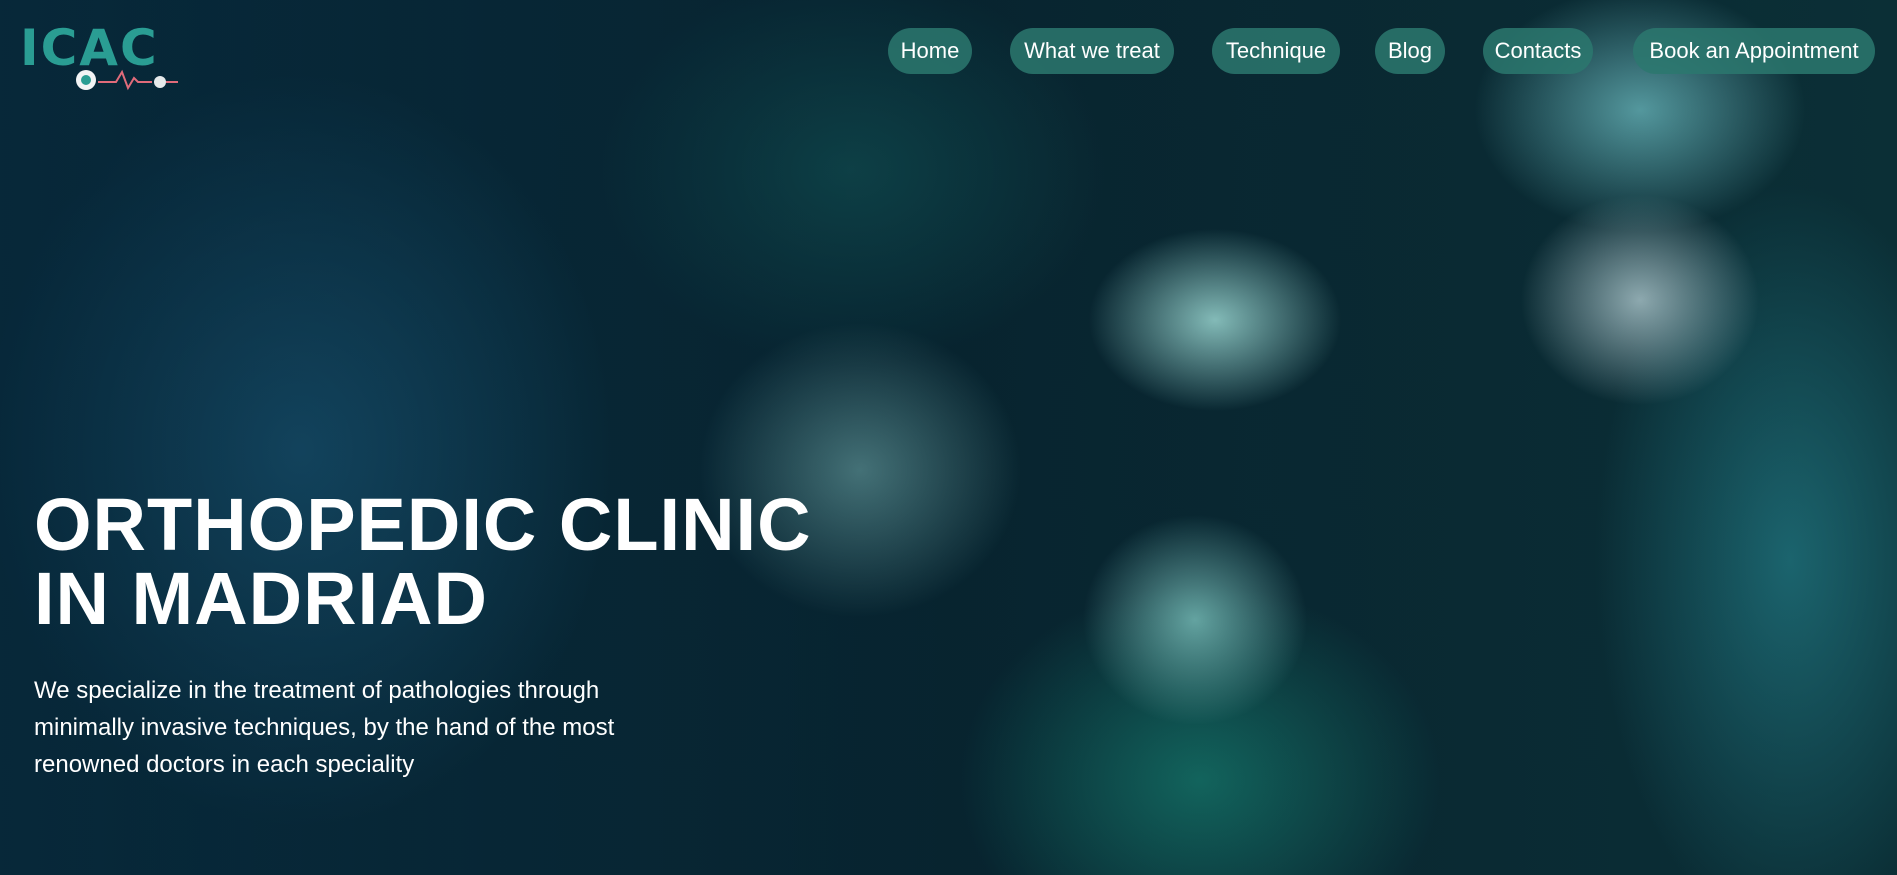  Describe the element at coordinates (1754, 51) in the screenshot. I see `nav-book-appointment: Book an Appointment` at that location.